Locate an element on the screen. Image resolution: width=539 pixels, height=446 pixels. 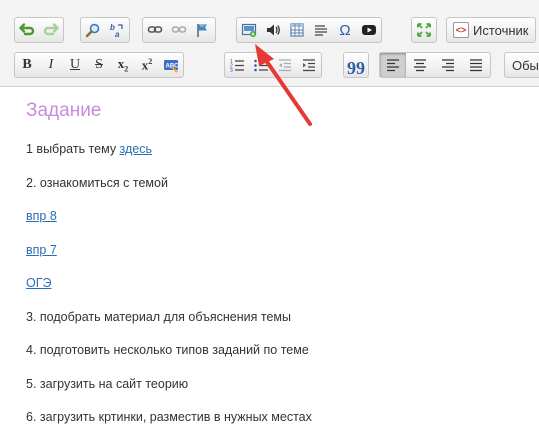
strike-icon: S is located at coordinates (99, 64).